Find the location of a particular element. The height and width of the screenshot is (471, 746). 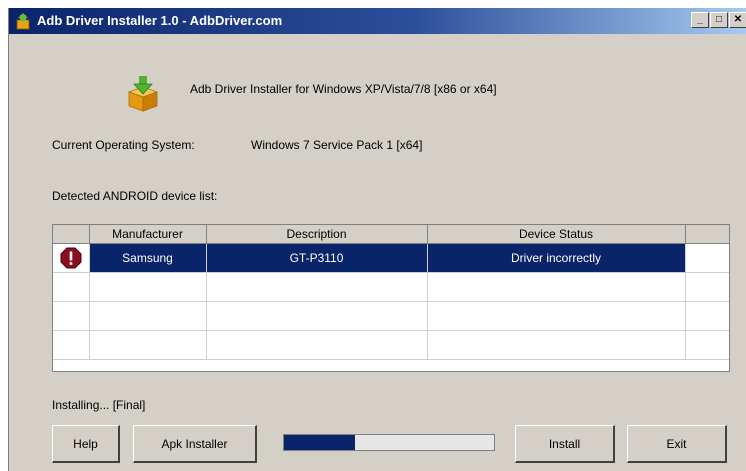

cell-filler is located at coordinates (707, 258).